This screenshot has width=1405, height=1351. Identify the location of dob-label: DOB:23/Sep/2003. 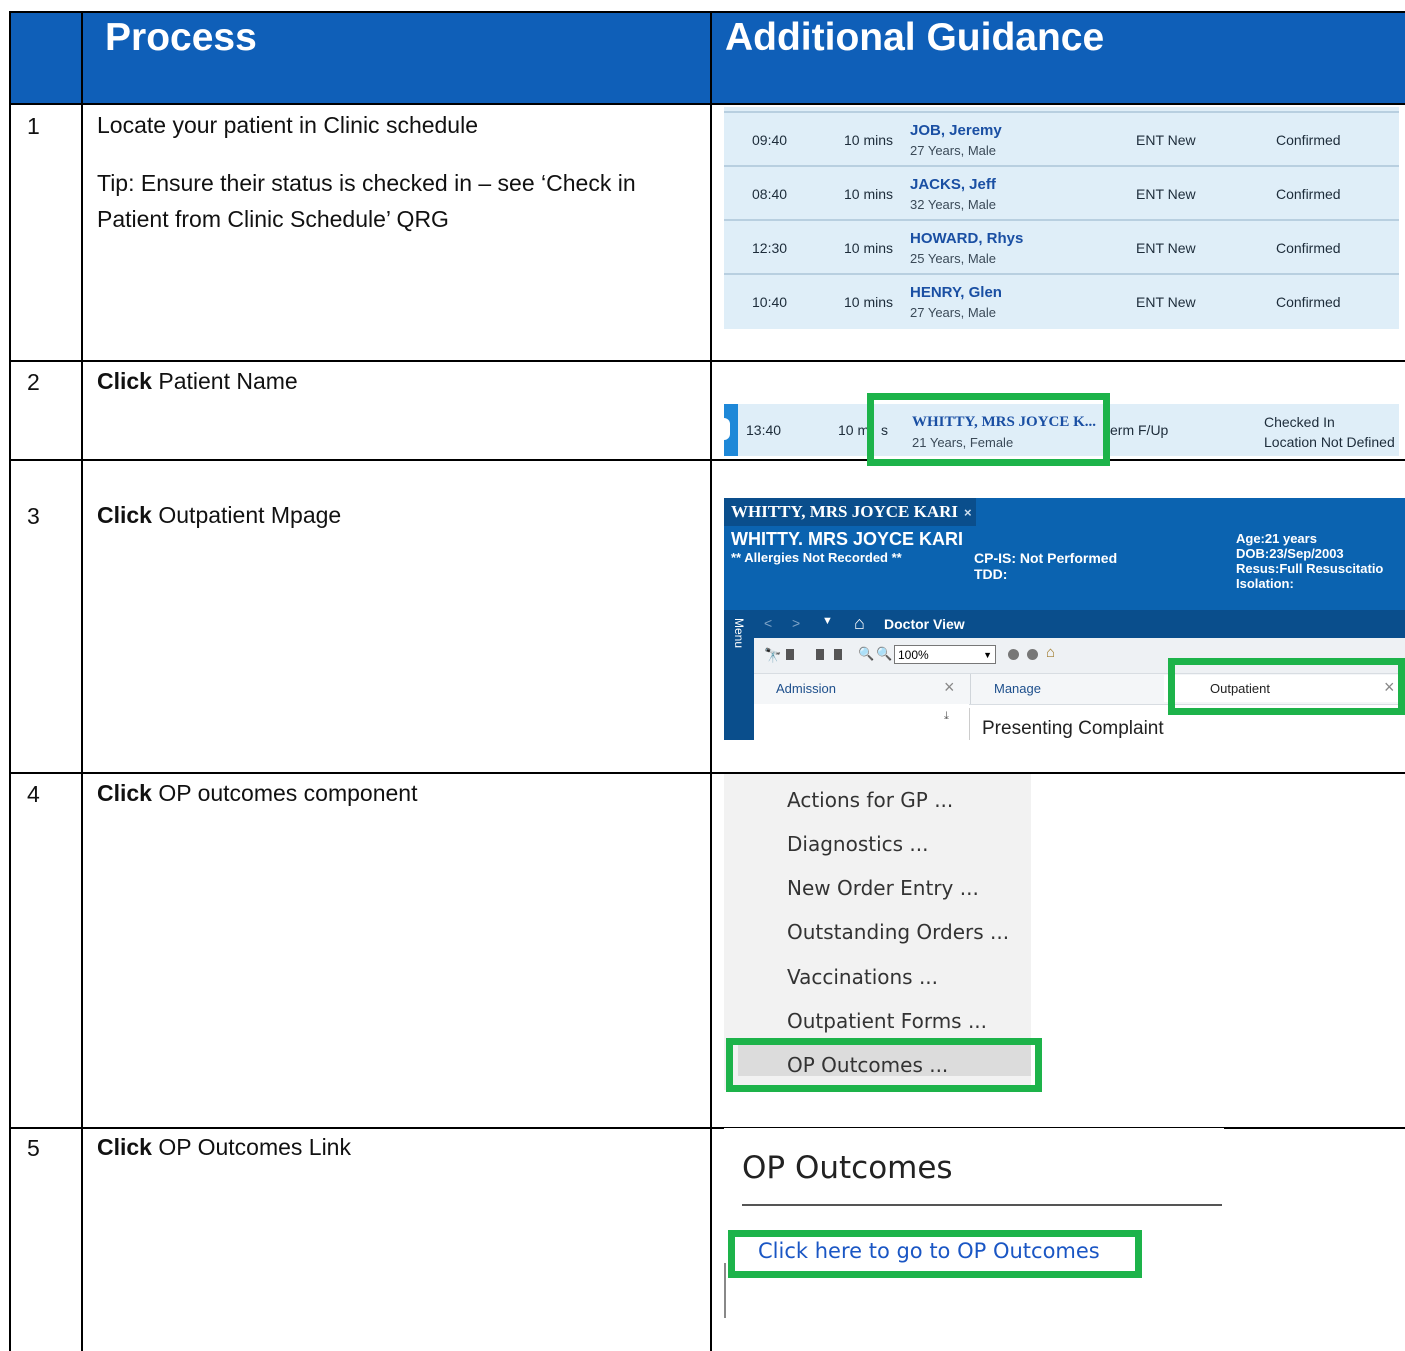
(1290, 553).